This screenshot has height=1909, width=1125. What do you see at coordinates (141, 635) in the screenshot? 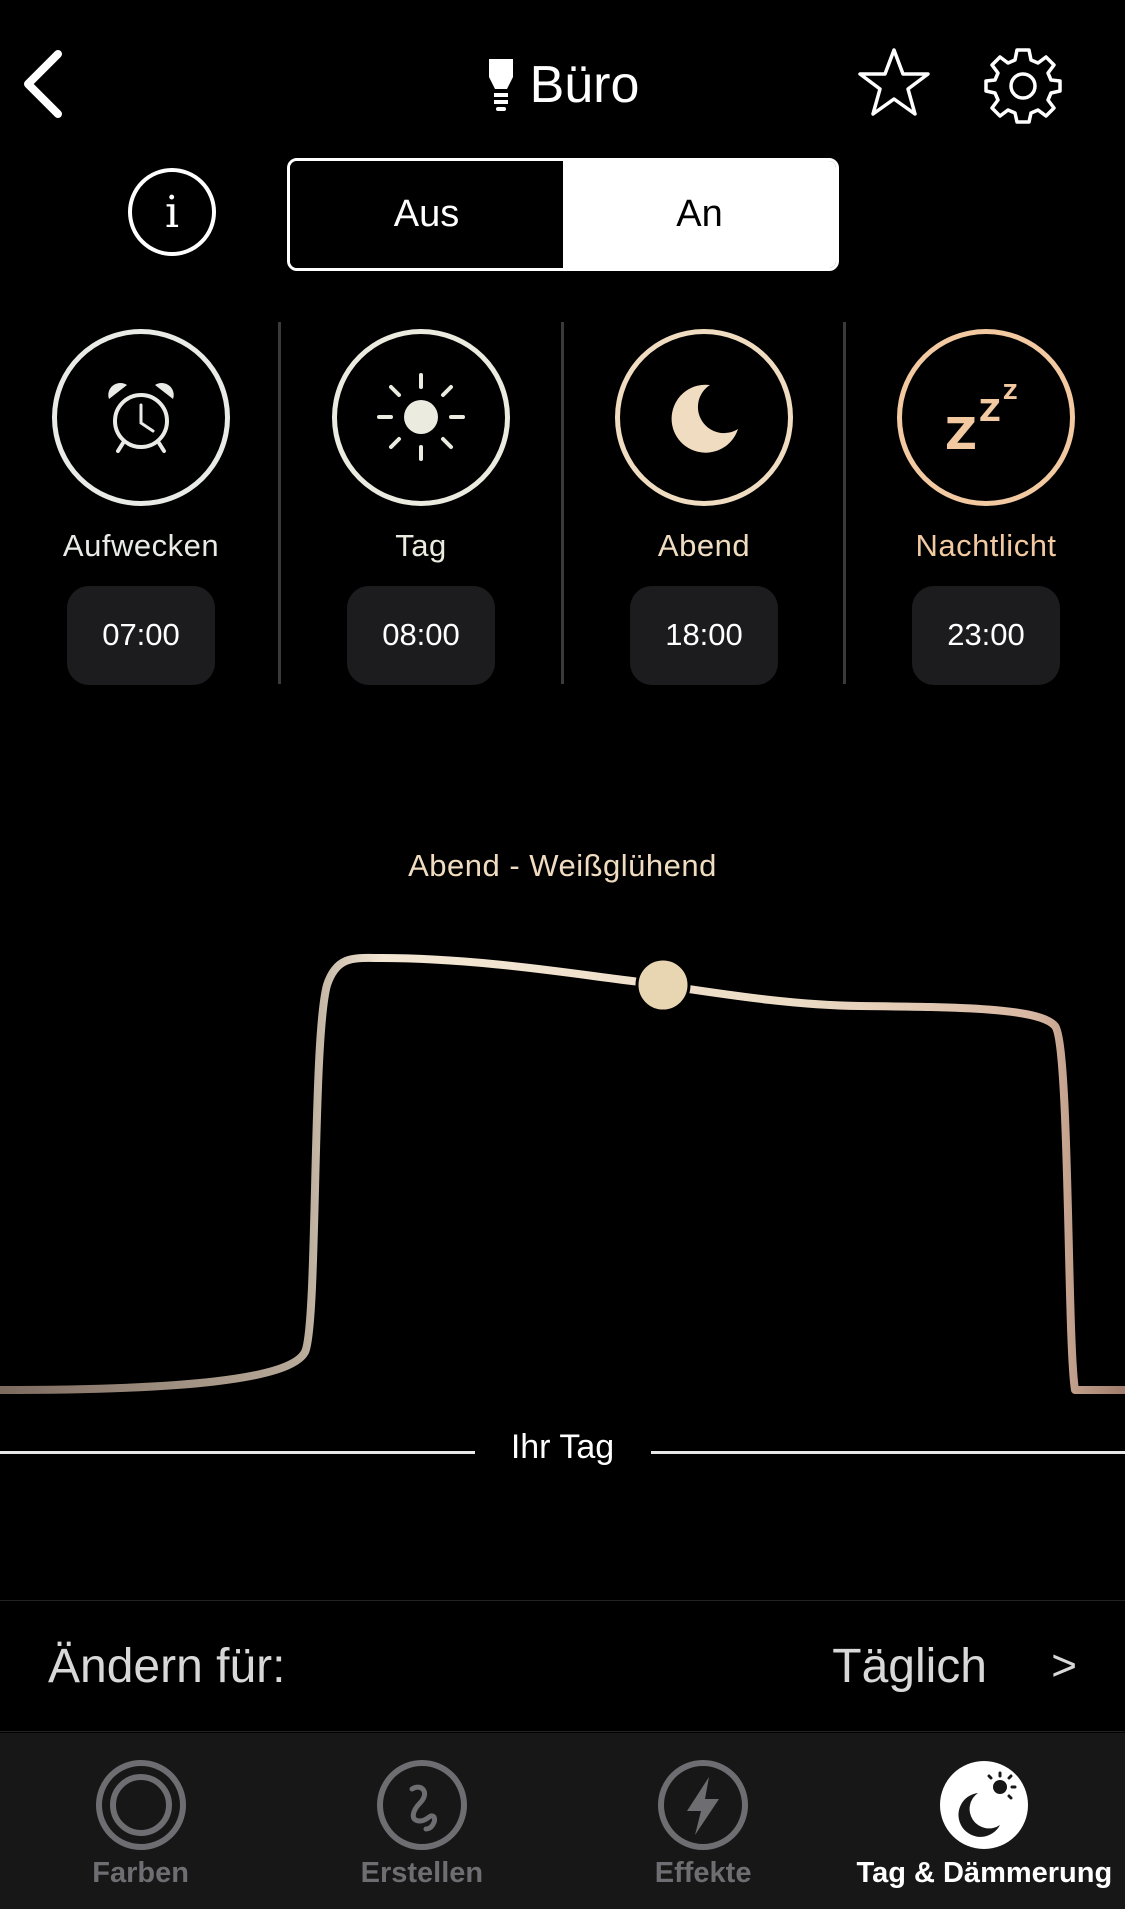
I see `scene-wake-up-time: 07:00` at bounding box center [141, 635].